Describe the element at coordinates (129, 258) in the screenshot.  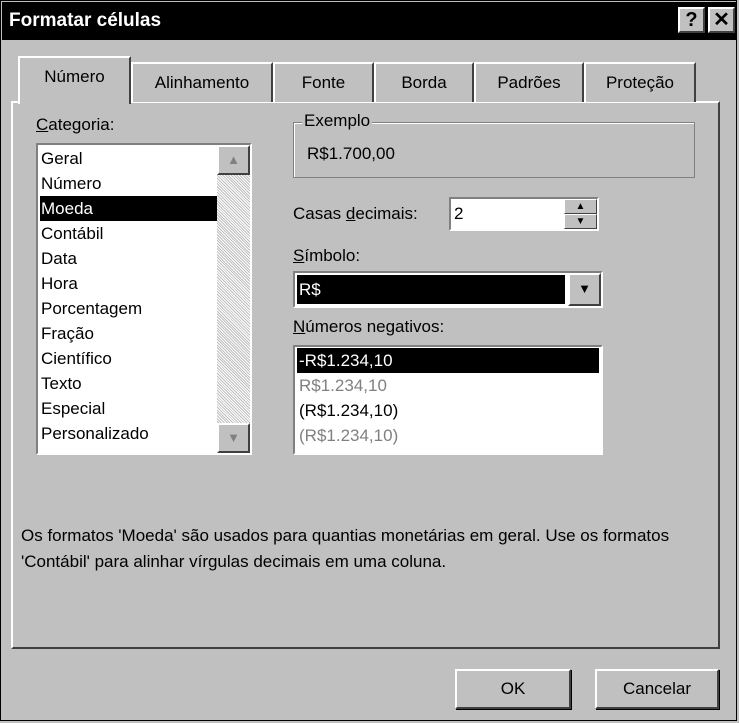
I see `category-item-data: Data` at that location.